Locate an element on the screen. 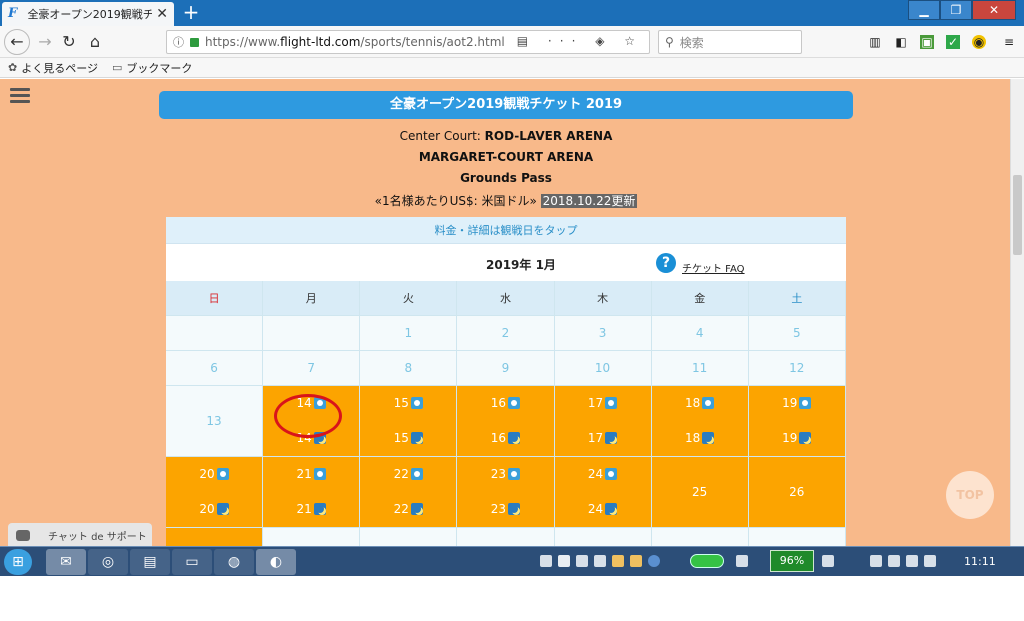 Image resolution: width=1024 pixels, height=621 pixels. day-session: 20 is located at coordinates (214, 474).